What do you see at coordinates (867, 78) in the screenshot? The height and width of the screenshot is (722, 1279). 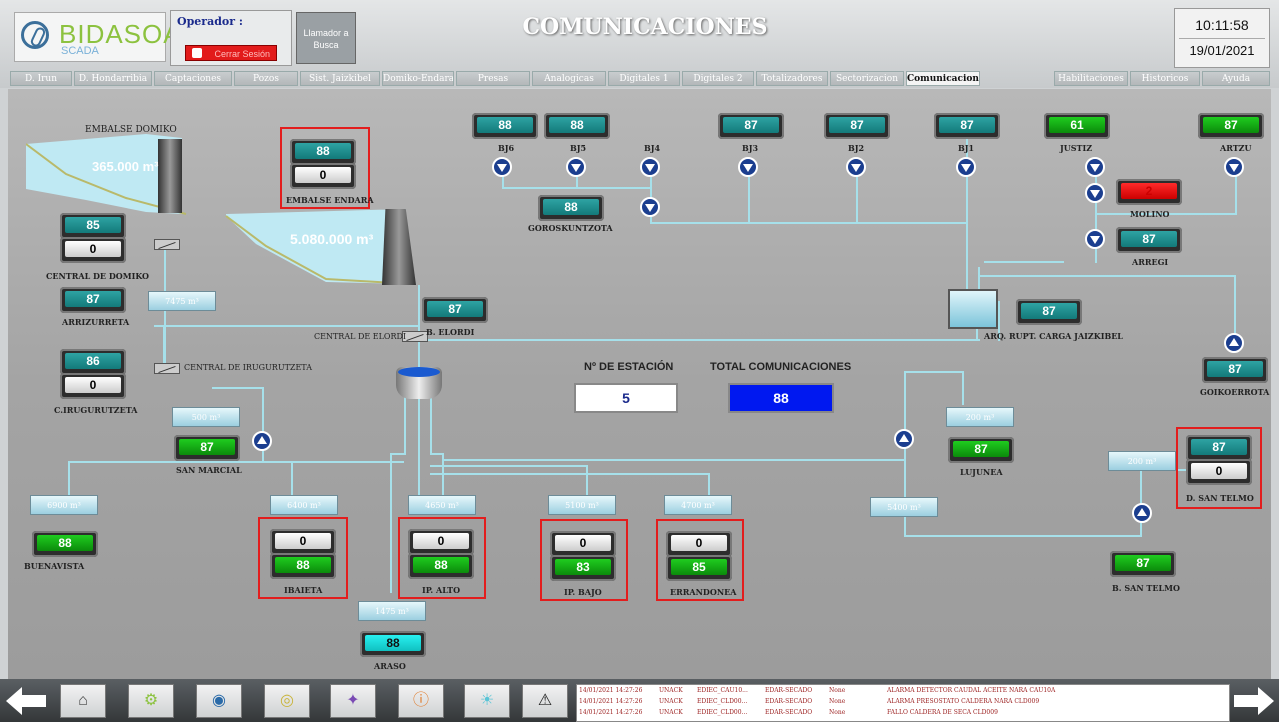 I see `tab-sectorizacion: Sectorizacion` at bounding box center [867, 78].